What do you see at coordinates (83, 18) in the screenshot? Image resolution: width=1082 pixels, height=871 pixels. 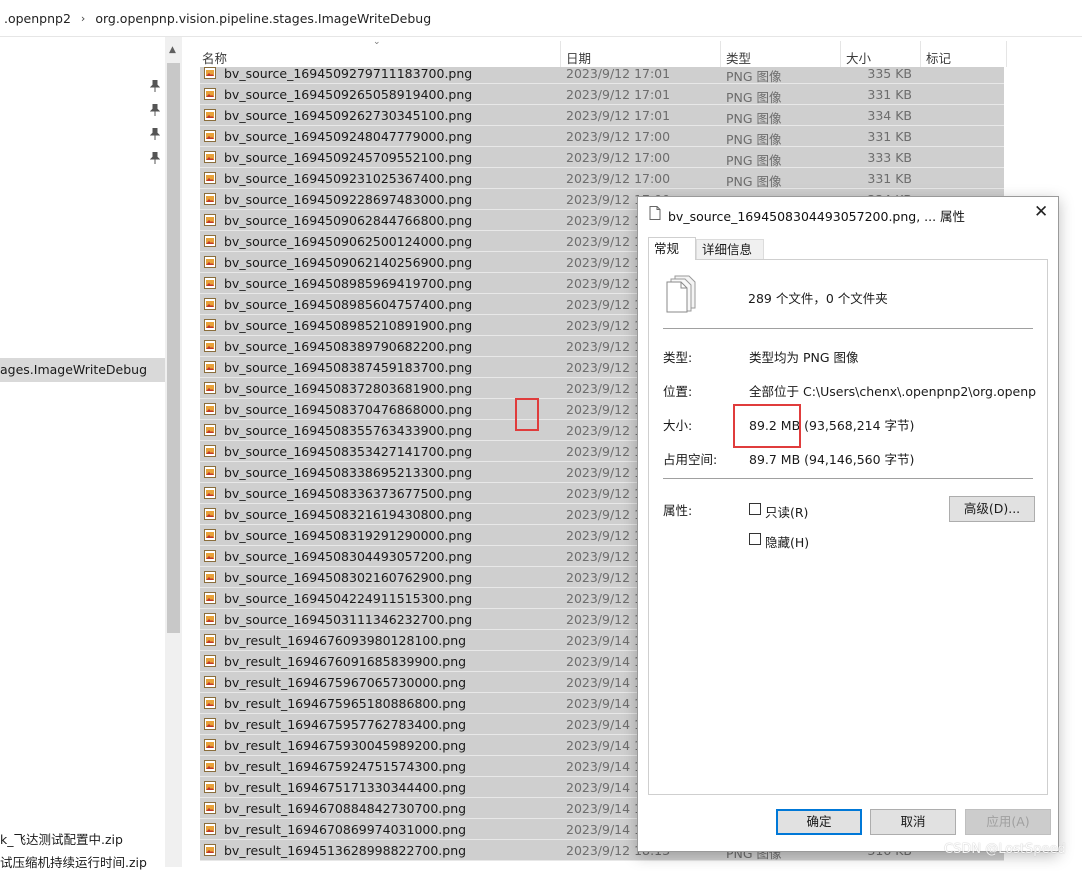 I see `chevron-right-icon: ›` at bounding box center [83, 18].